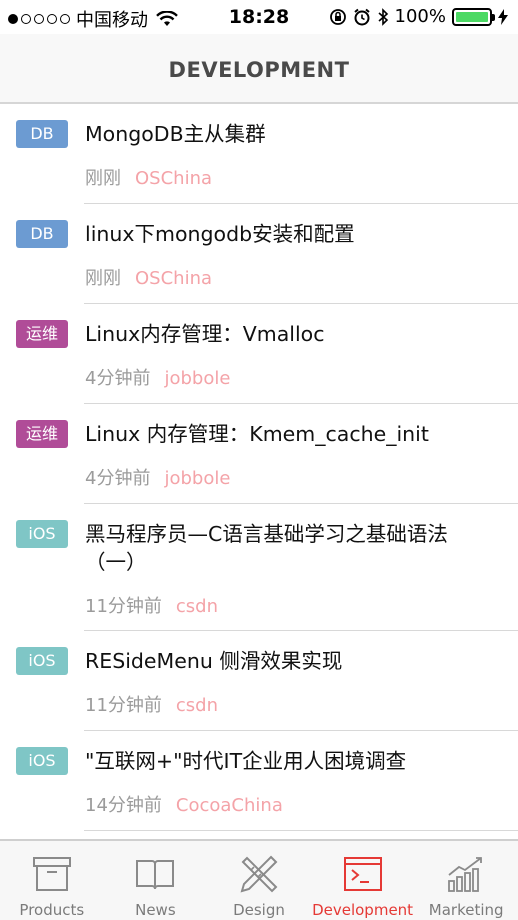 The height and width of the screenshot is (920, 518). I want to click on article-row: iOS RESideMenu 侧滑效果实现 11分钟前 csdn, so click(267, 681).